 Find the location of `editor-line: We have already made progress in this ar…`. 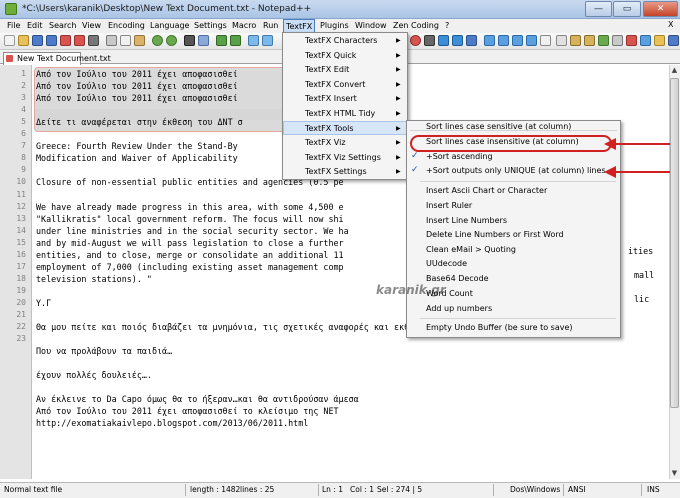

editor-line: We have already made progress in this ar… is located at coordinates (190, 207).